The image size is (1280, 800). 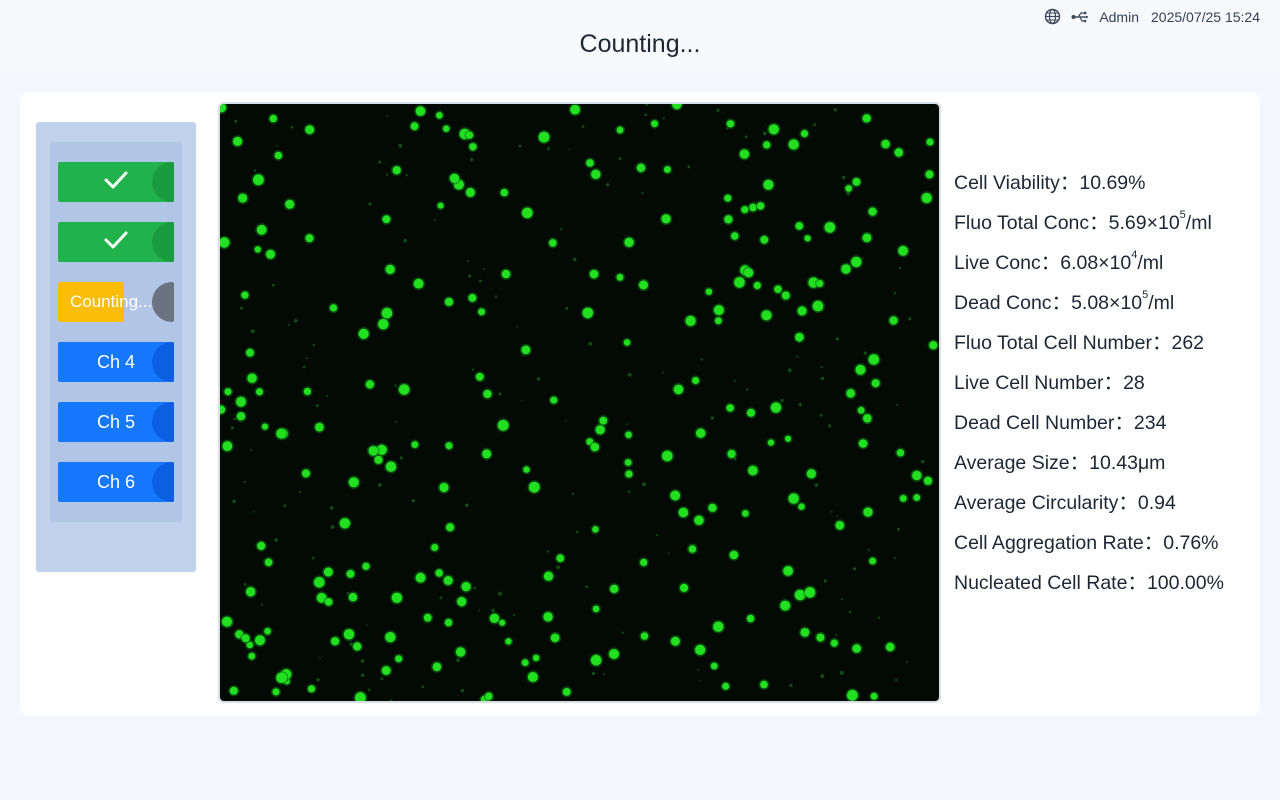 What do you see at coordinates (1052, 16) in the screenshot?
I see `globe-icon` at bounding box center [1052, 16].